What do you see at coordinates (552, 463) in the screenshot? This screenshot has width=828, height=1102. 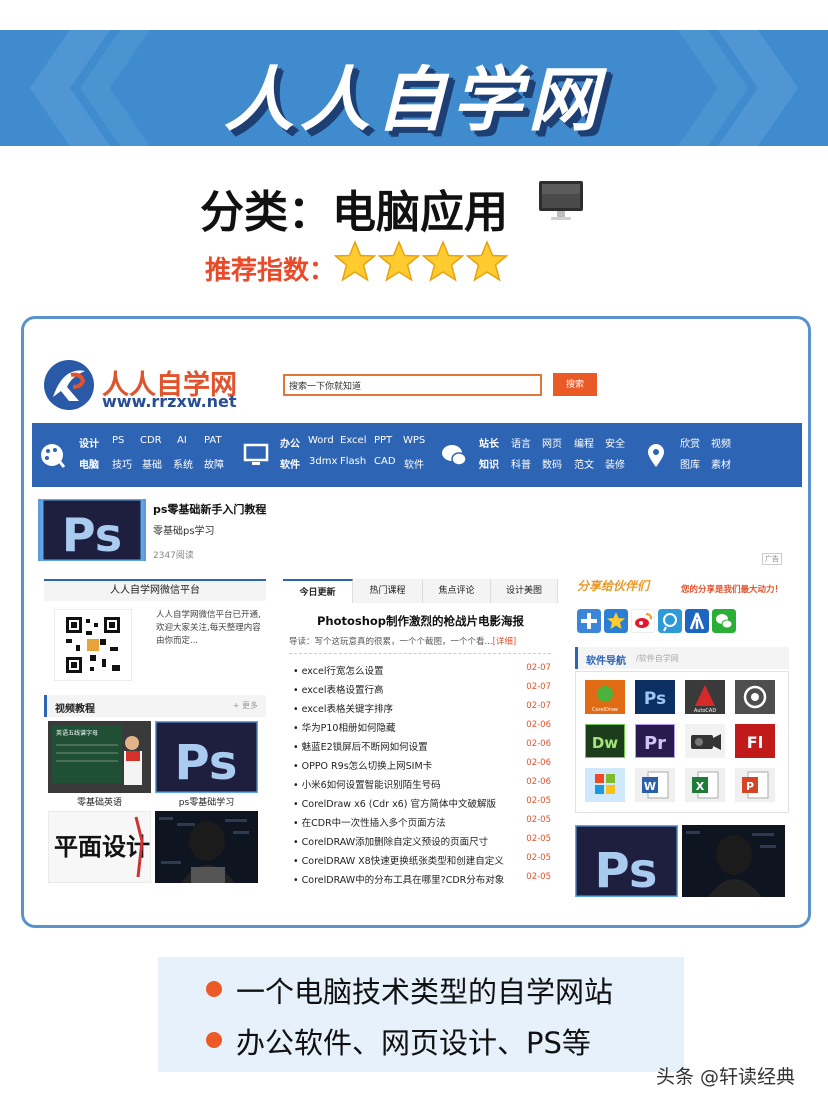 I see `nav-digital: 数码` at bounding box center [552, 463].